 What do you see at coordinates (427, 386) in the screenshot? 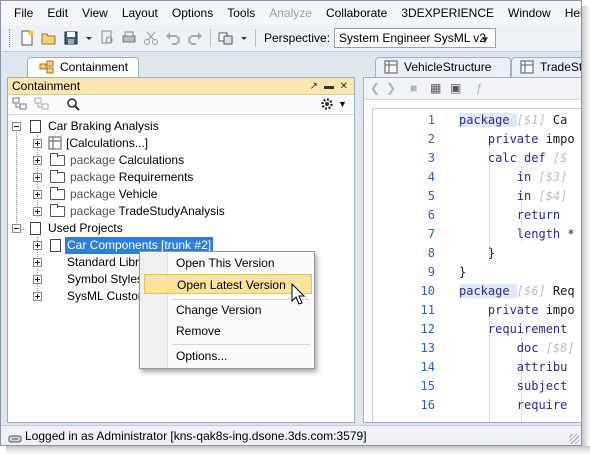
I see `line-number: 15` at bounding box center [427, 386].